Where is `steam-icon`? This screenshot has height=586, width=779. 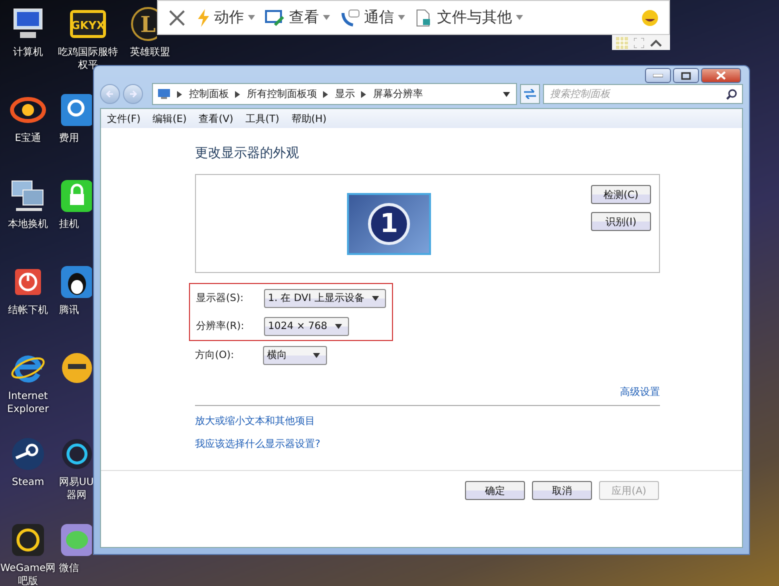 steam-icon is located at coordinates (28, 454).